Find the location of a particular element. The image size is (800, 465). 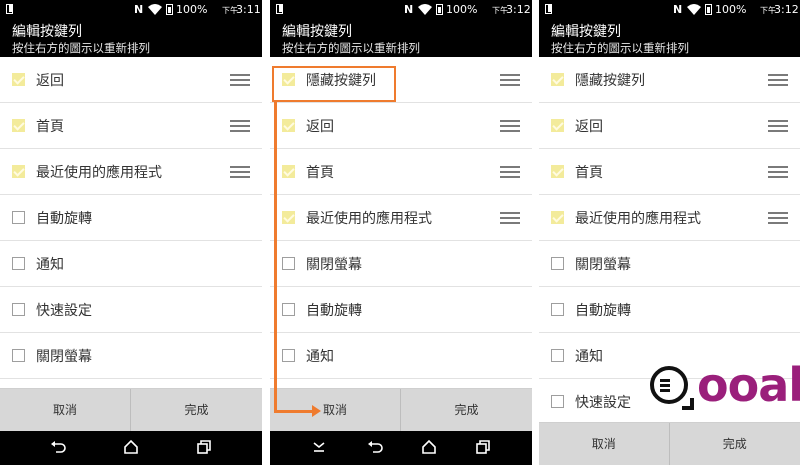

wifi-icon is located at coordinates (155, 9).